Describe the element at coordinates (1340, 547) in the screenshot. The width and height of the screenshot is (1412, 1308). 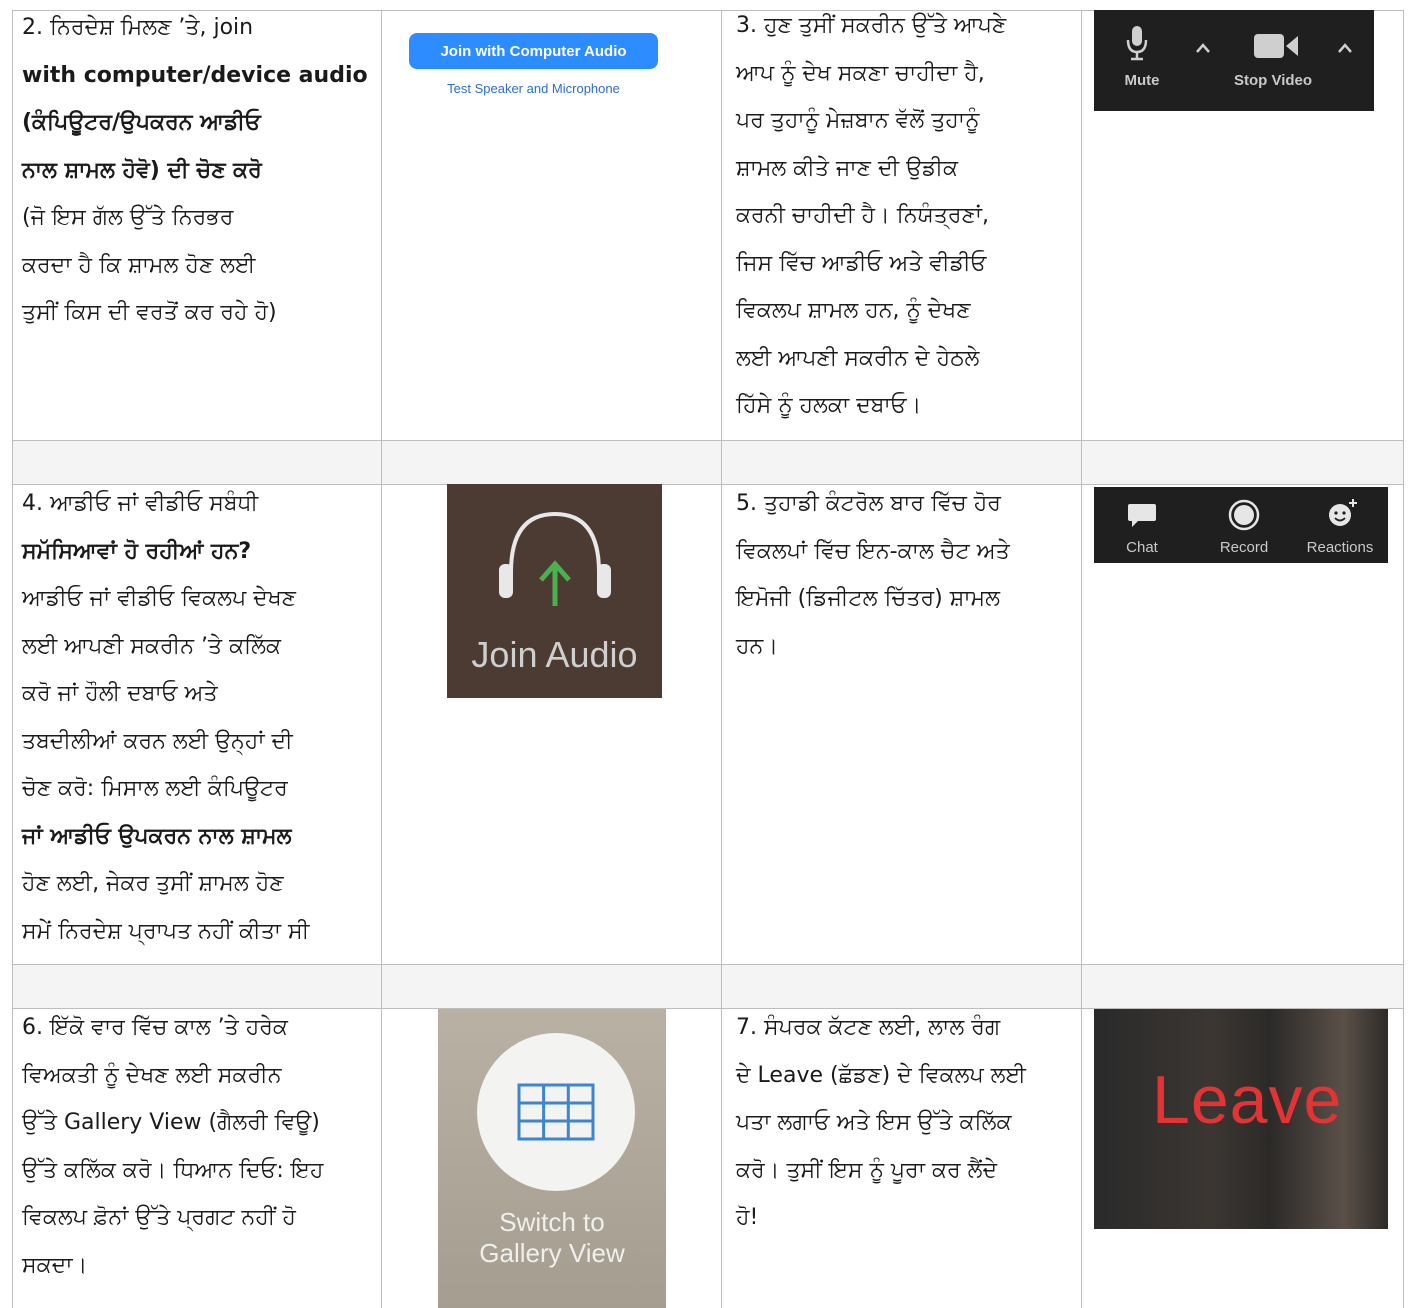
I see `reactions-button: Reactions` at that location.